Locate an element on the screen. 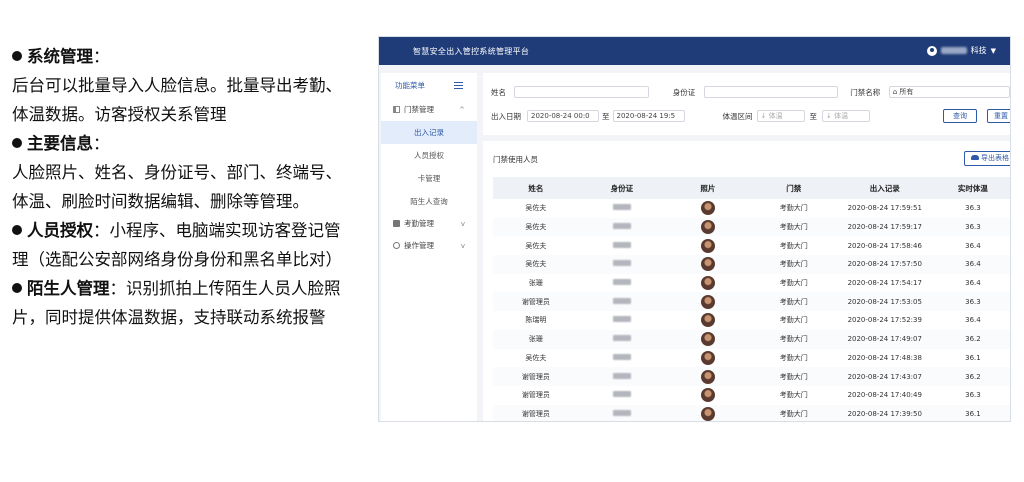  gate-select: ⌂ 所有 is located at coordinates (949, 92).